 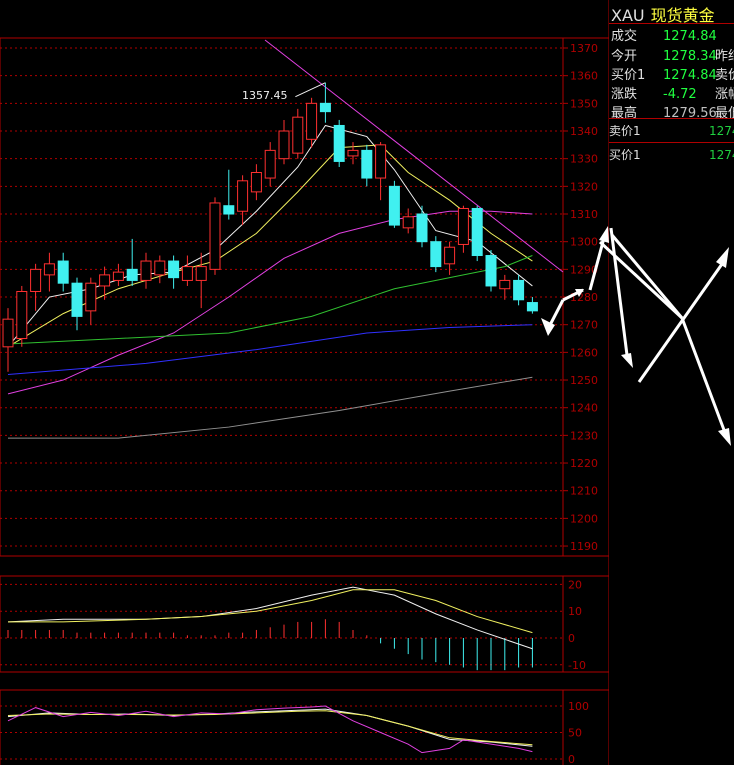 What do you see at coordinates (270, 618) in the screenshot?
I see `dif-line` at bounding box center [270, 618].